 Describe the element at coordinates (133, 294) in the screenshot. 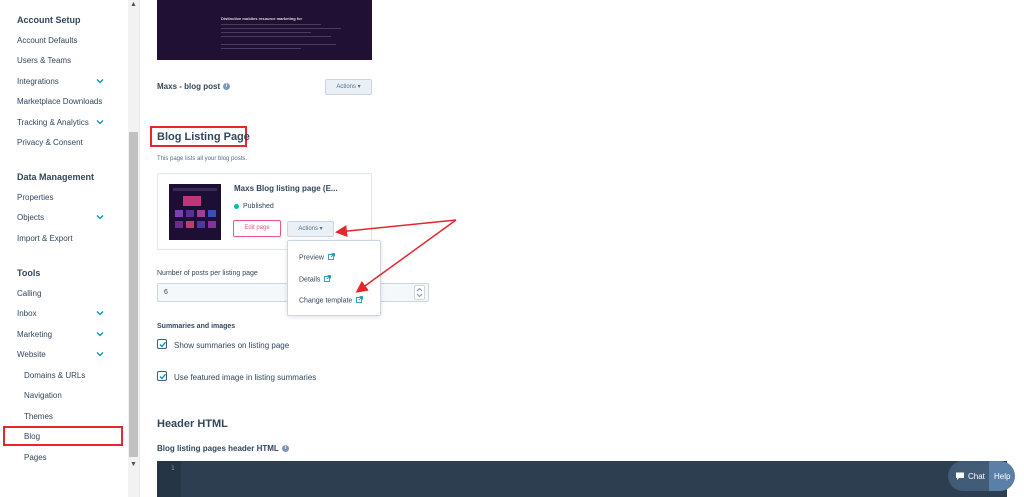

I see `sidebar-scrollbar-thumb` at that location.